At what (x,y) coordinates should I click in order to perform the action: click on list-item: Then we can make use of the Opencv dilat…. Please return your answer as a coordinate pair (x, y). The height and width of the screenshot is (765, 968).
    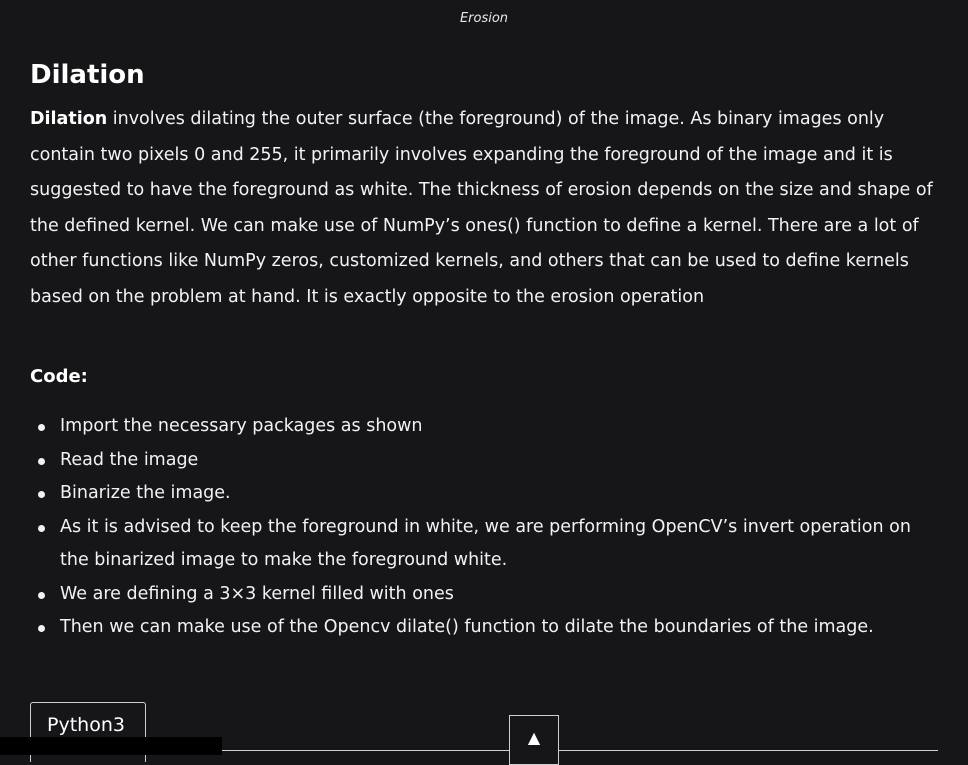
    Looking at the image, I should click on (485, 628).